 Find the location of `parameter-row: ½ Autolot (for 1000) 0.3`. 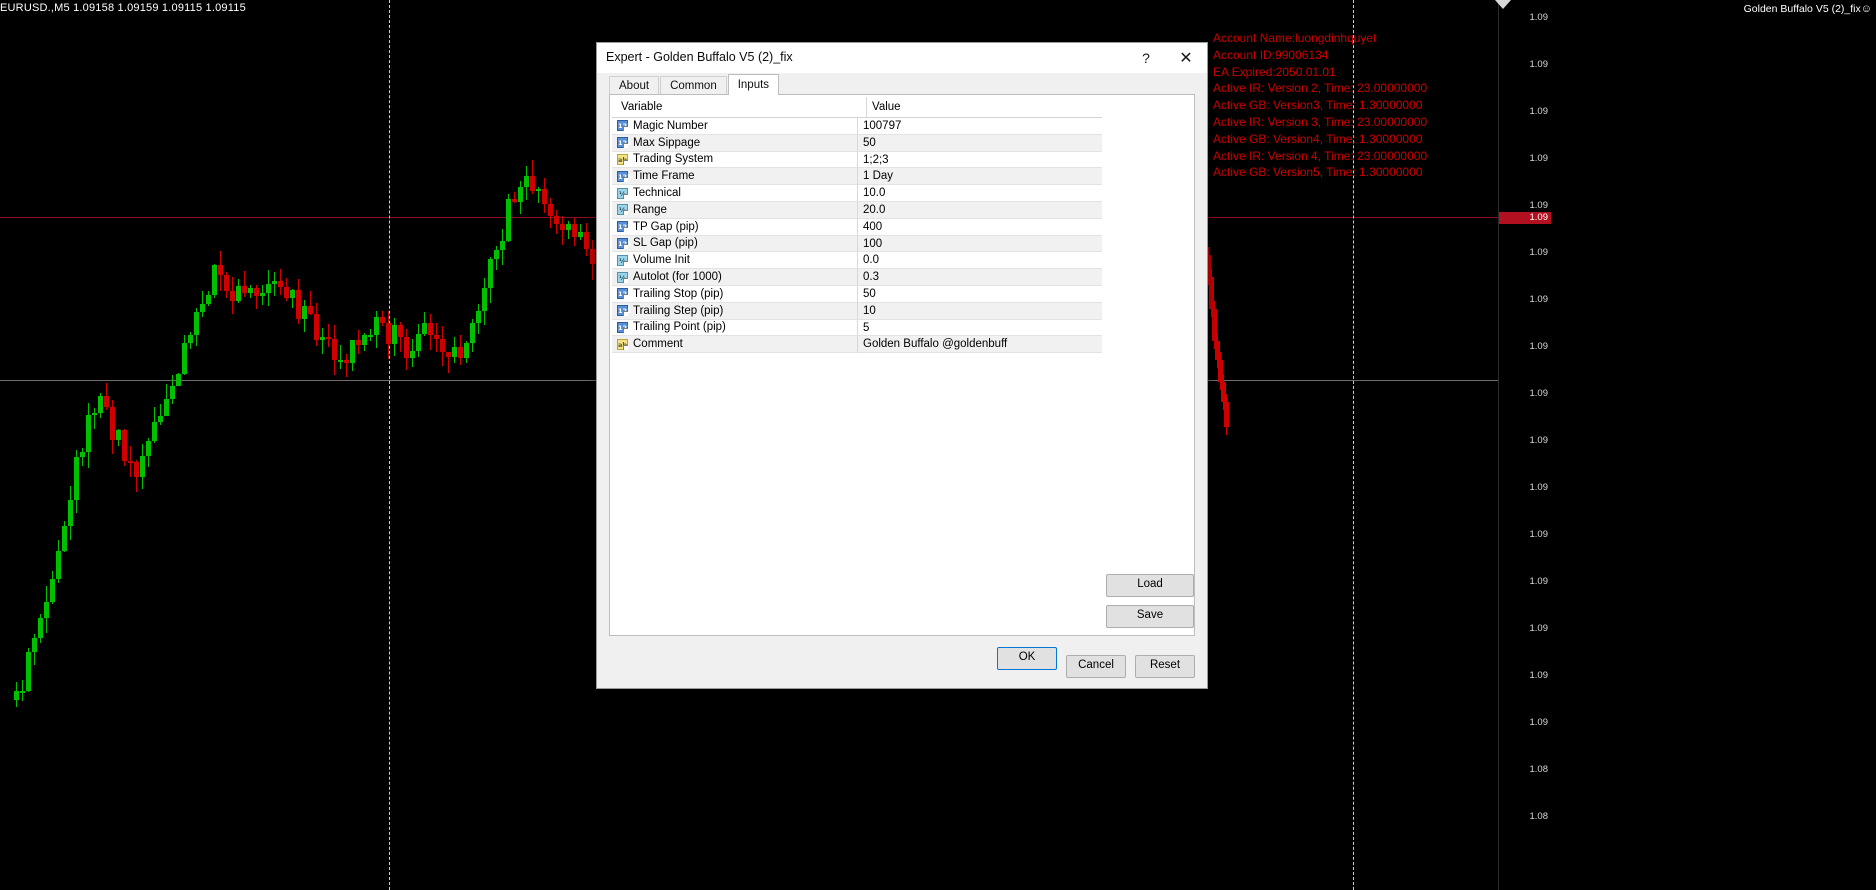

parameter-row: ½ Autolot (for 1000) 0.3 is located at coordinates (857, 277).